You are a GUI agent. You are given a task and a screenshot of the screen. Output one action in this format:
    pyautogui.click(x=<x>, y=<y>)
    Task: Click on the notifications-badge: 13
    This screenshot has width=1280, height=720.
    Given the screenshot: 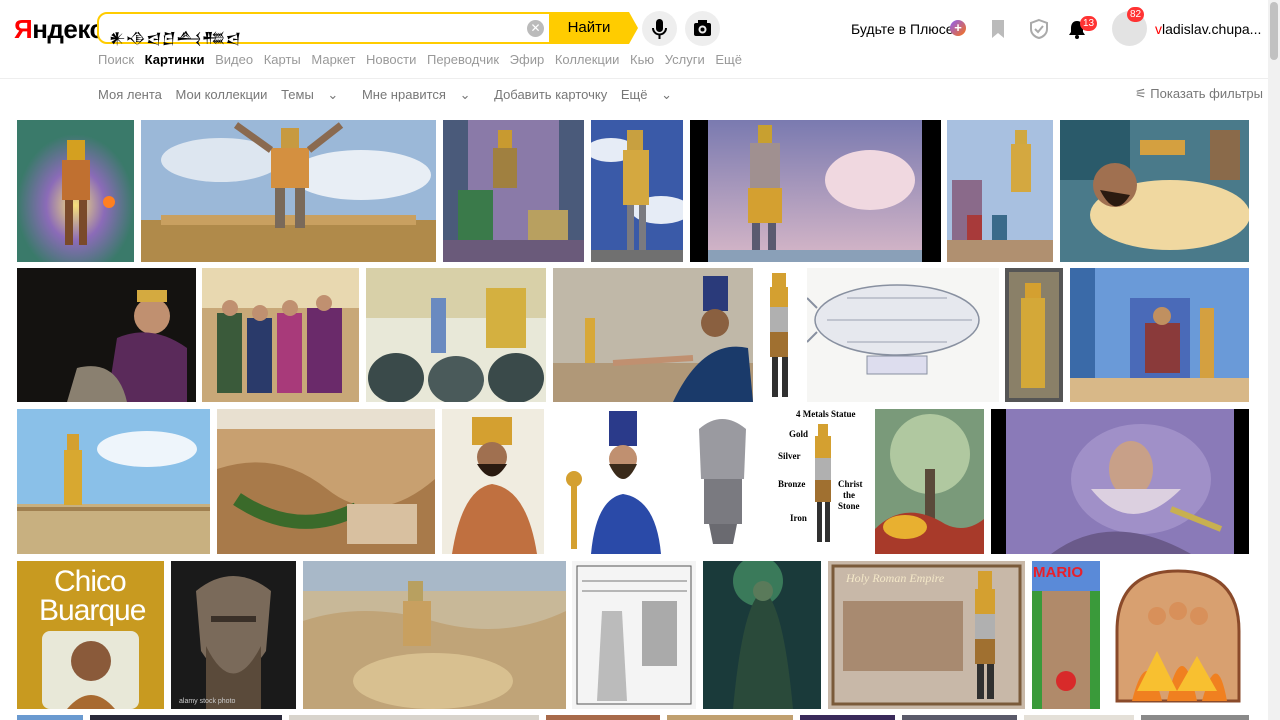 What is the action you would take?
    pyautogui.click(x=1089, y=23)
    